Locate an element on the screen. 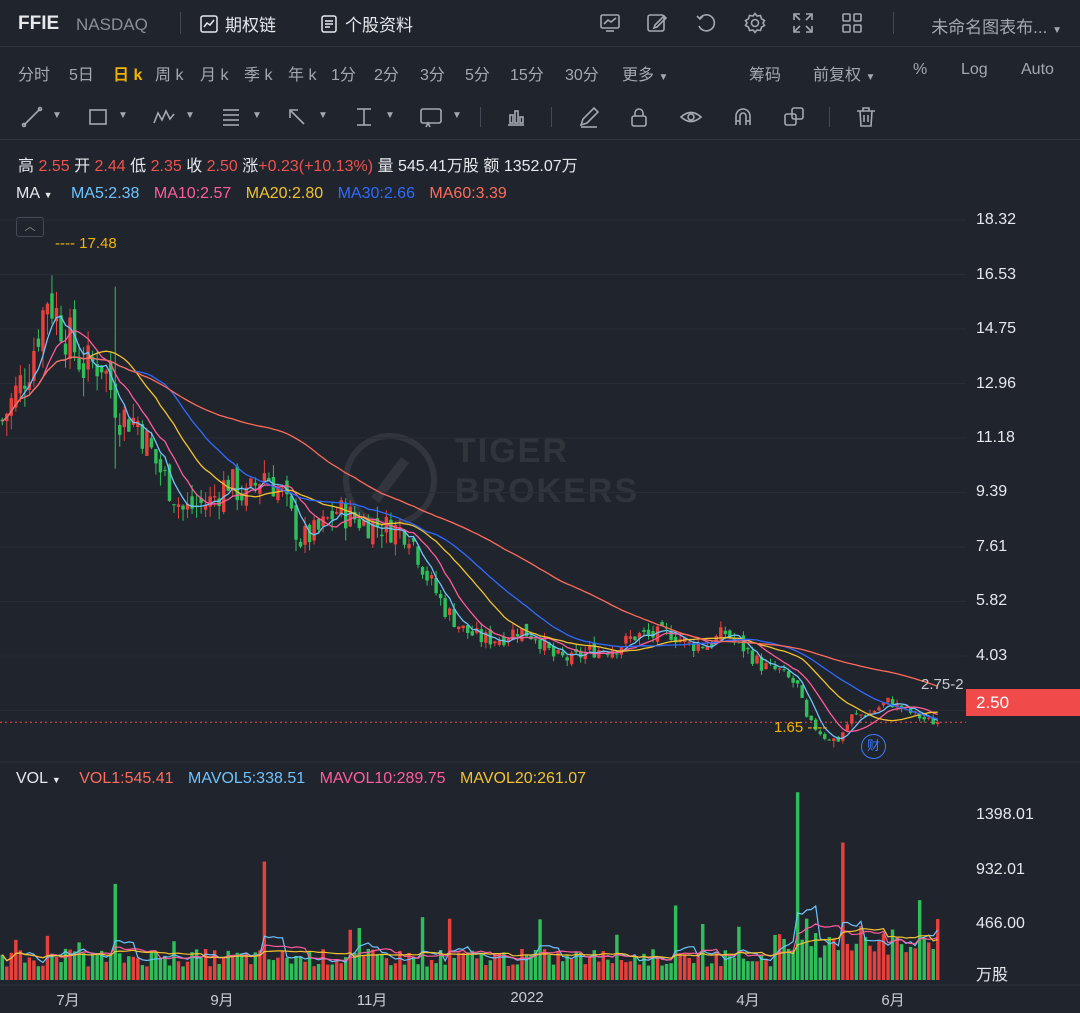 The height and width of the screenshot is (1013, 1080). earnings-event-icon: 财 is located at coordinates (873, 746).